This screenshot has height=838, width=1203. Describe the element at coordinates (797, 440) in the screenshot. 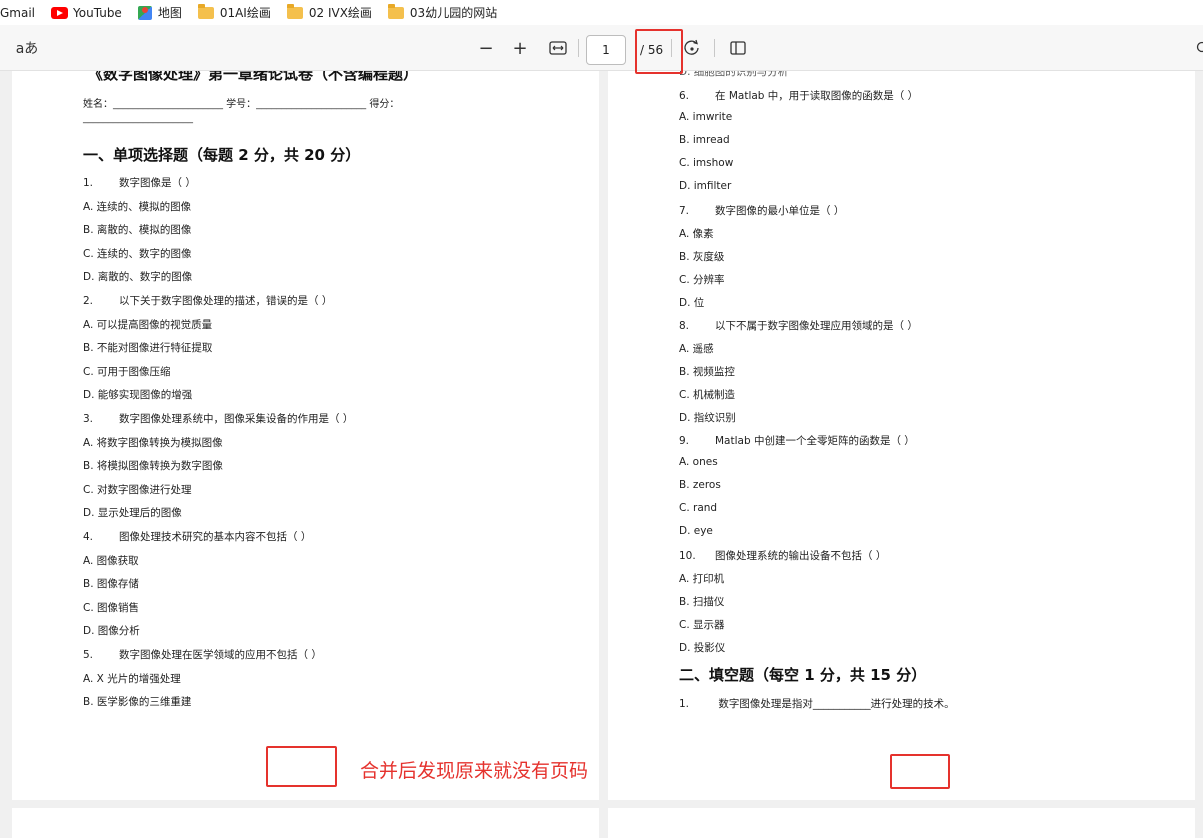

I see `question-stem: 9. Matlab 中创建一个全零矩阵的函数是（ ）` at that location.